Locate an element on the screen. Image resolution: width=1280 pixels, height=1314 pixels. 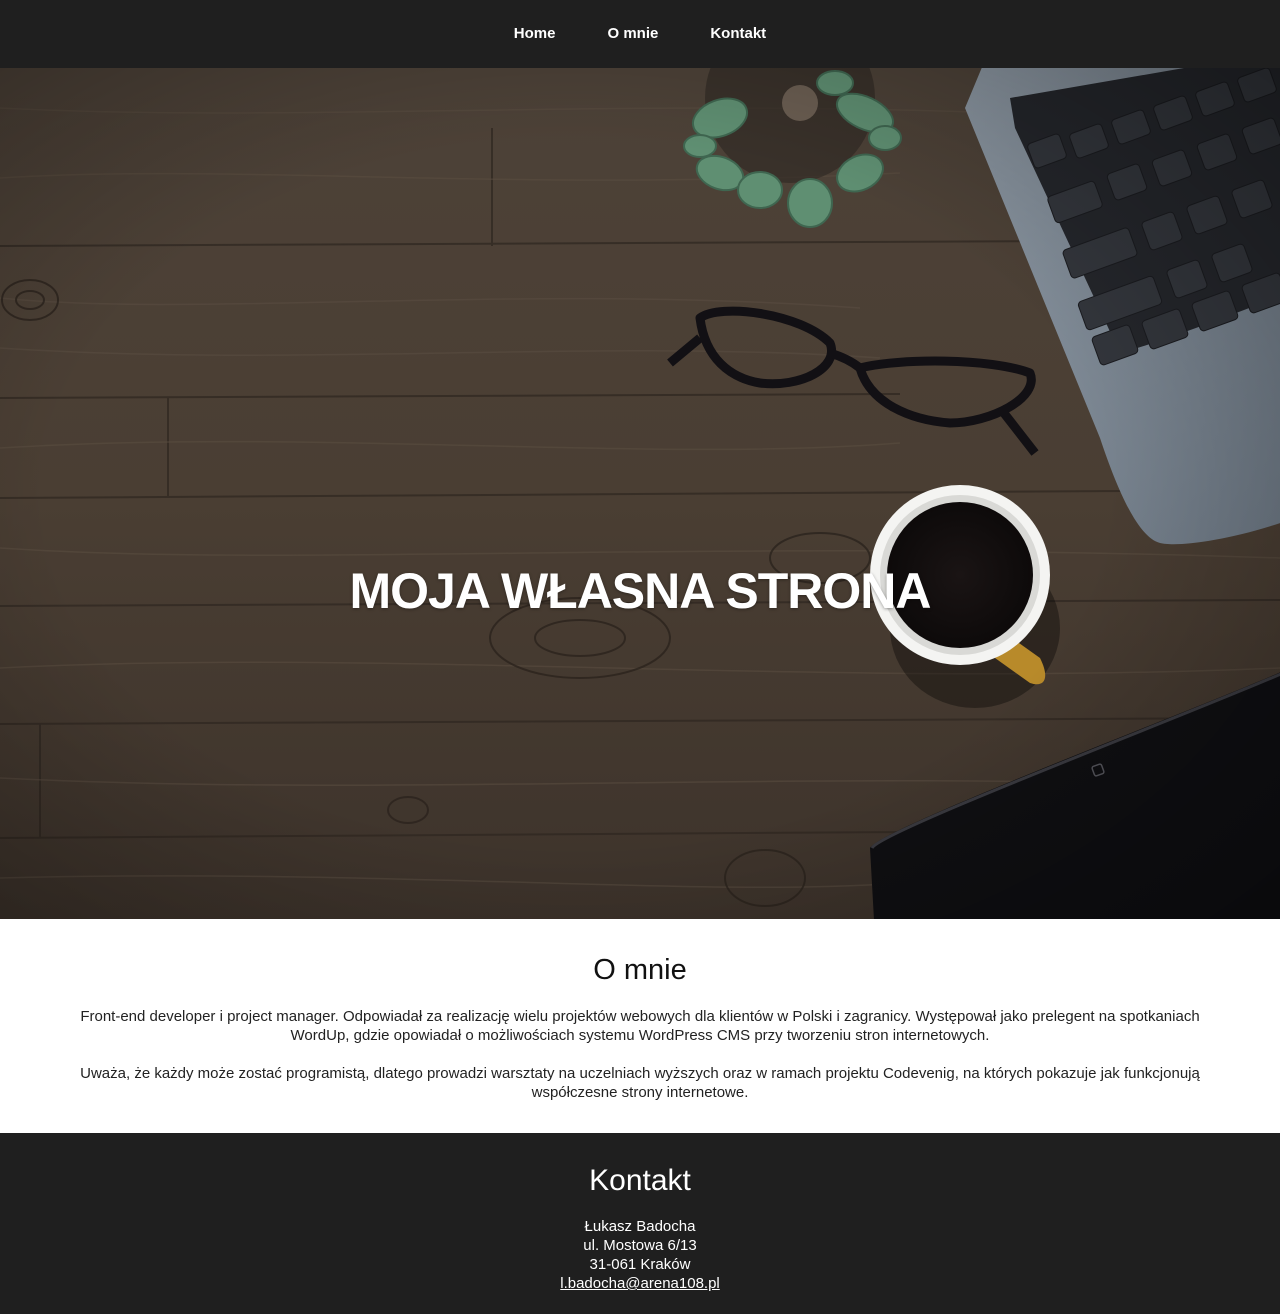
nav-link-kontakt: Kontakt is located at coordinates (738, 33).